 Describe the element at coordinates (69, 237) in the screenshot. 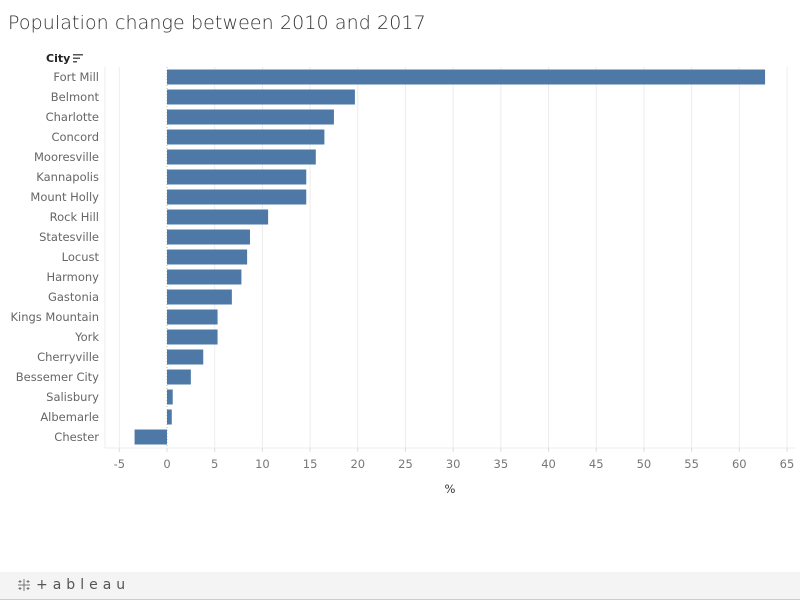

I see `category-label: Statesville` at that location.